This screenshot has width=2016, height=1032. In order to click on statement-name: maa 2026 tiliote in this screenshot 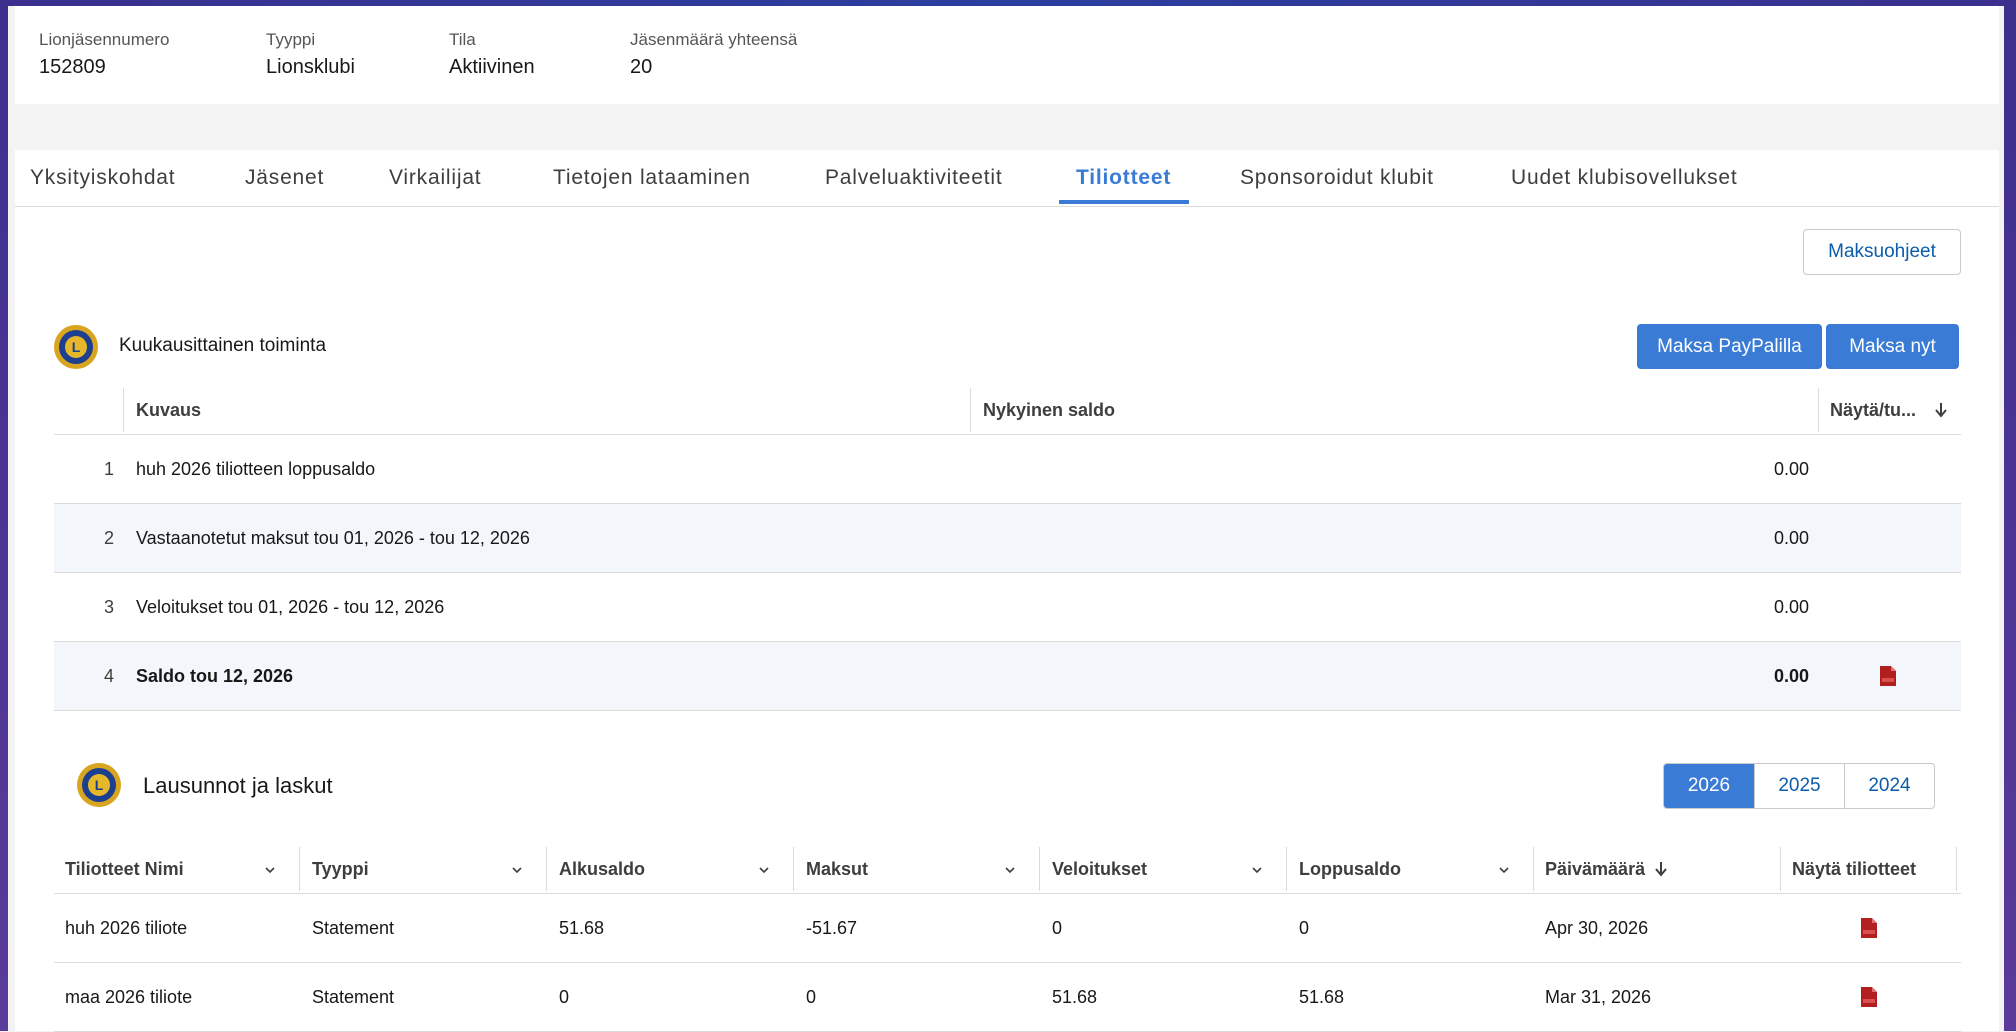, I will do `click(129, 997)`.